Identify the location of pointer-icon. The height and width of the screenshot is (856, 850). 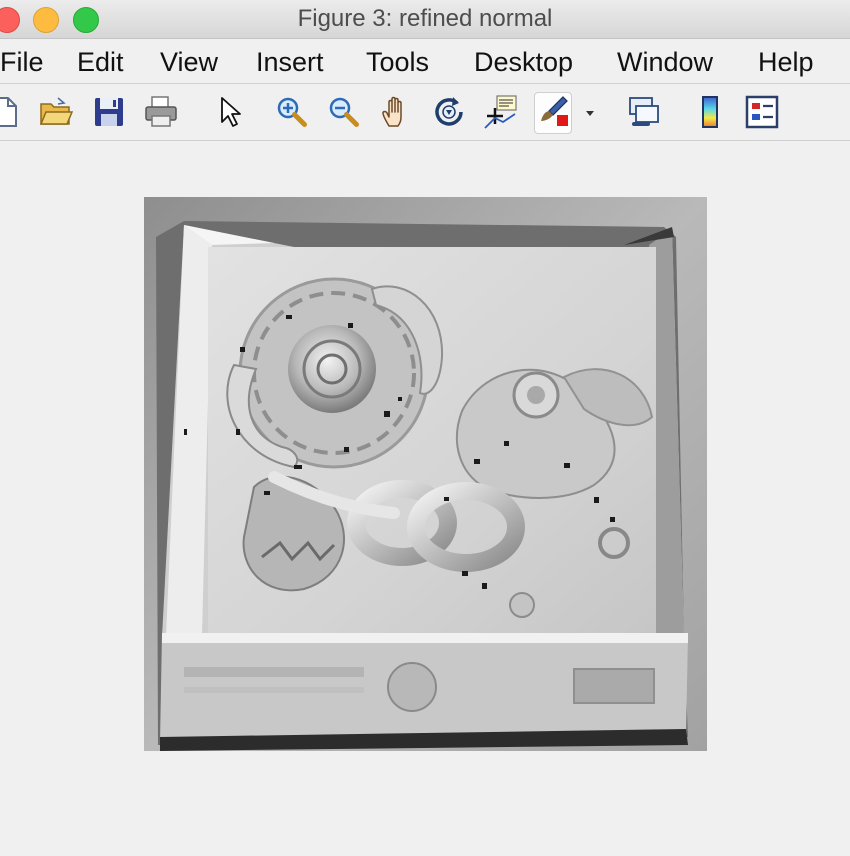
(230, 112).